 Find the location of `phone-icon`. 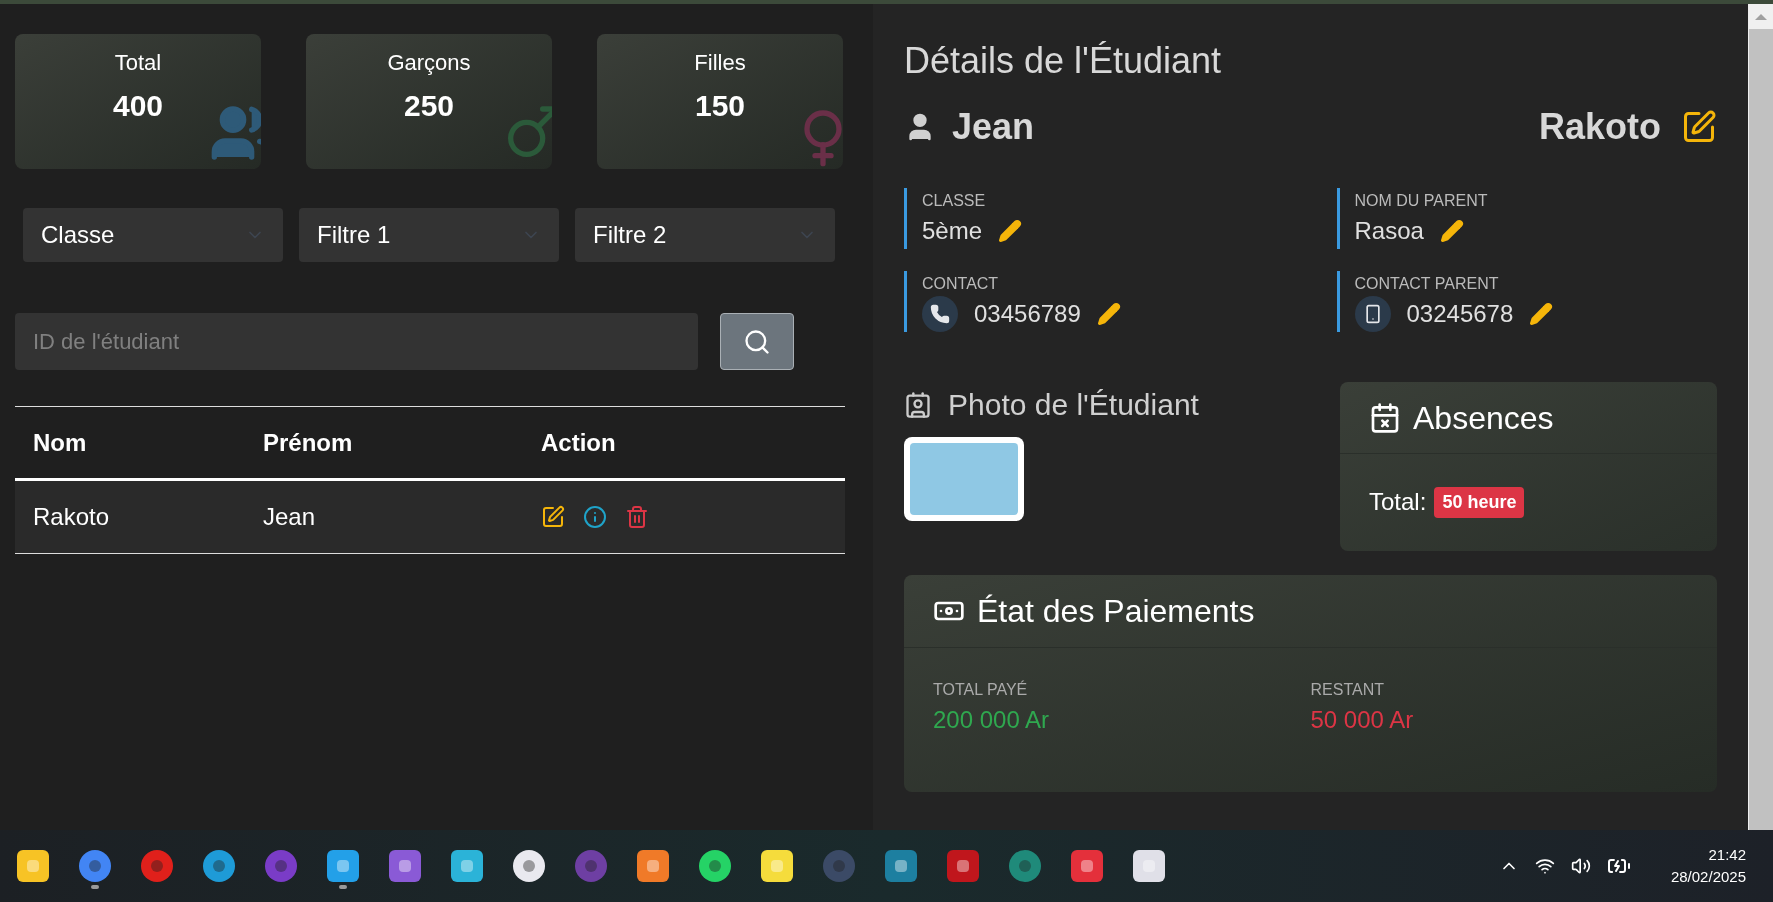

phone-icon is located at coordinates (940, 313).